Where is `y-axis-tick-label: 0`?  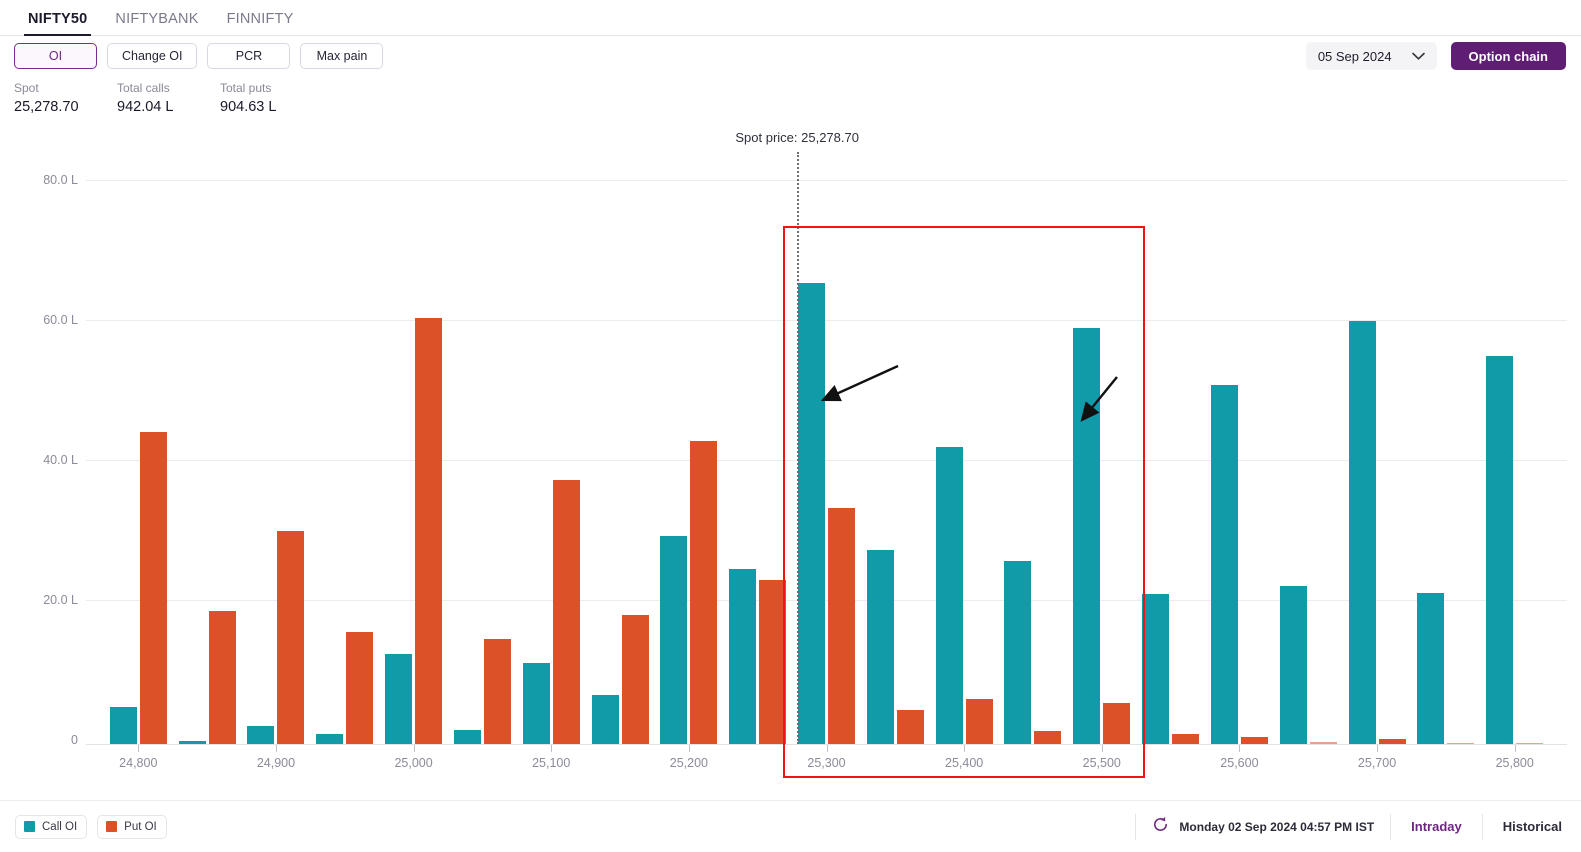 y-axis-tick-label: 0 is located at coordinates (74, 740).